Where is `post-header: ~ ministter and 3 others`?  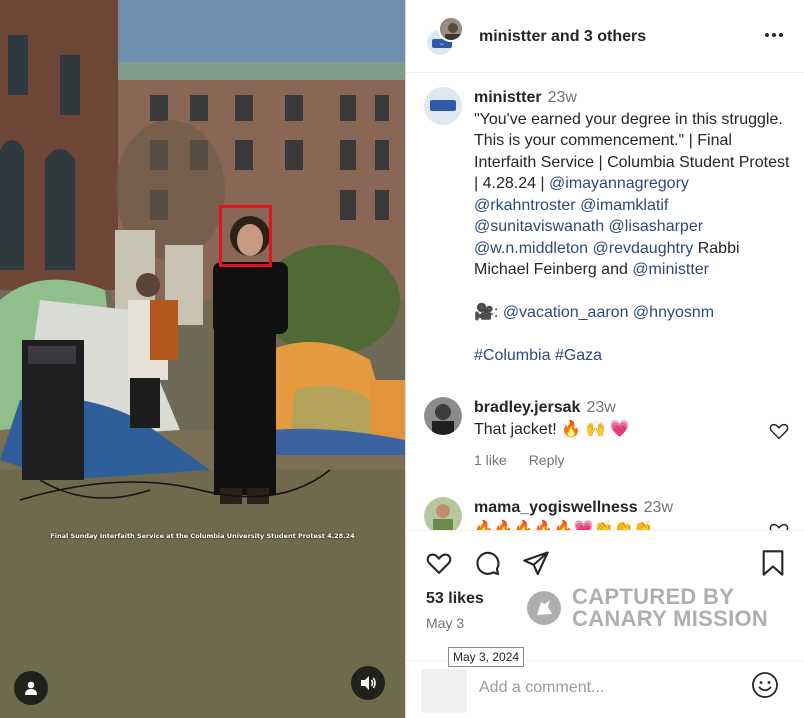 post-header: ~ ministter and 3 others is located at coordinates (605, 36).